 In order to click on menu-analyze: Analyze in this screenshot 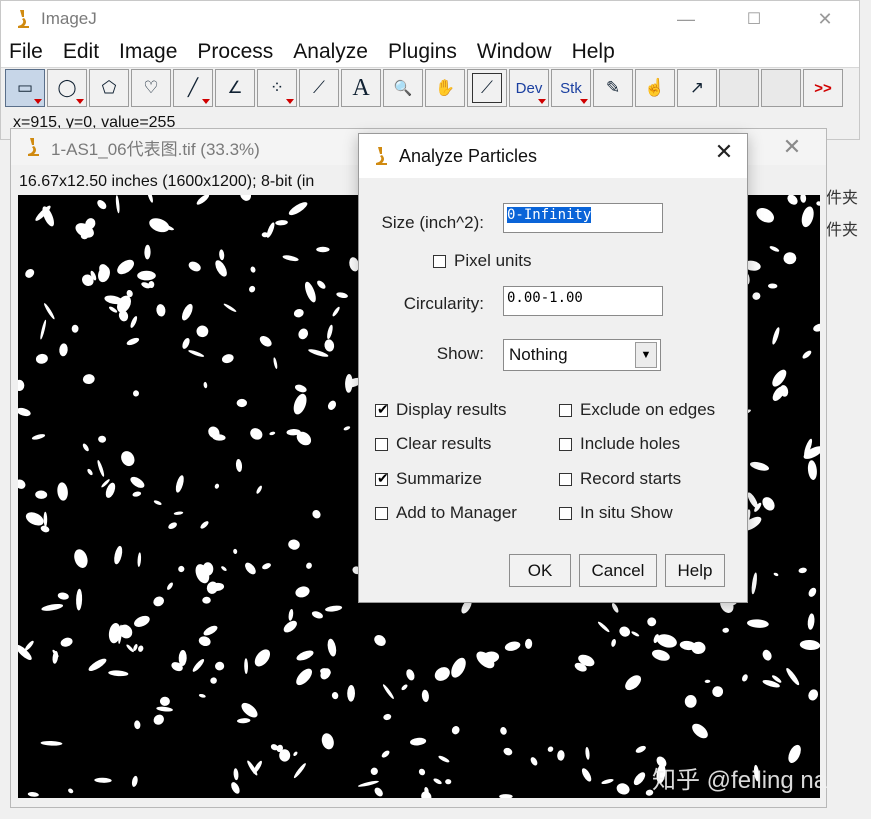, I will do `click(330, 52)`.